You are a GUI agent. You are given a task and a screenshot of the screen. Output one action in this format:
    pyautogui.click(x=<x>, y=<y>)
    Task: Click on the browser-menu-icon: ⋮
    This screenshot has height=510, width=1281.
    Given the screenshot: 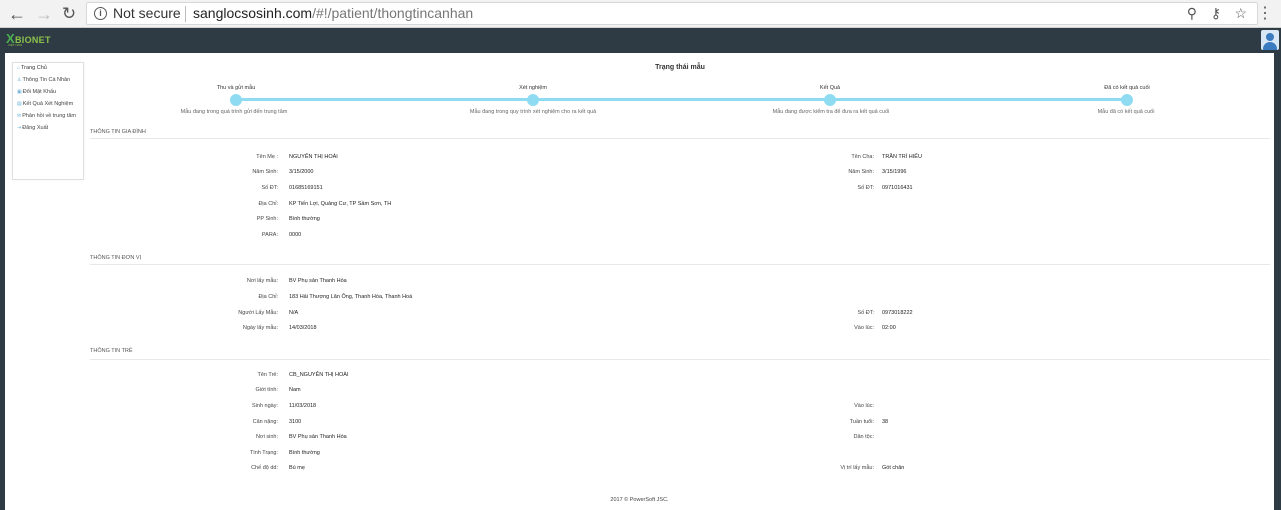 What is the action you would take?
    pyautogui.click(x=1265, y=13)
    